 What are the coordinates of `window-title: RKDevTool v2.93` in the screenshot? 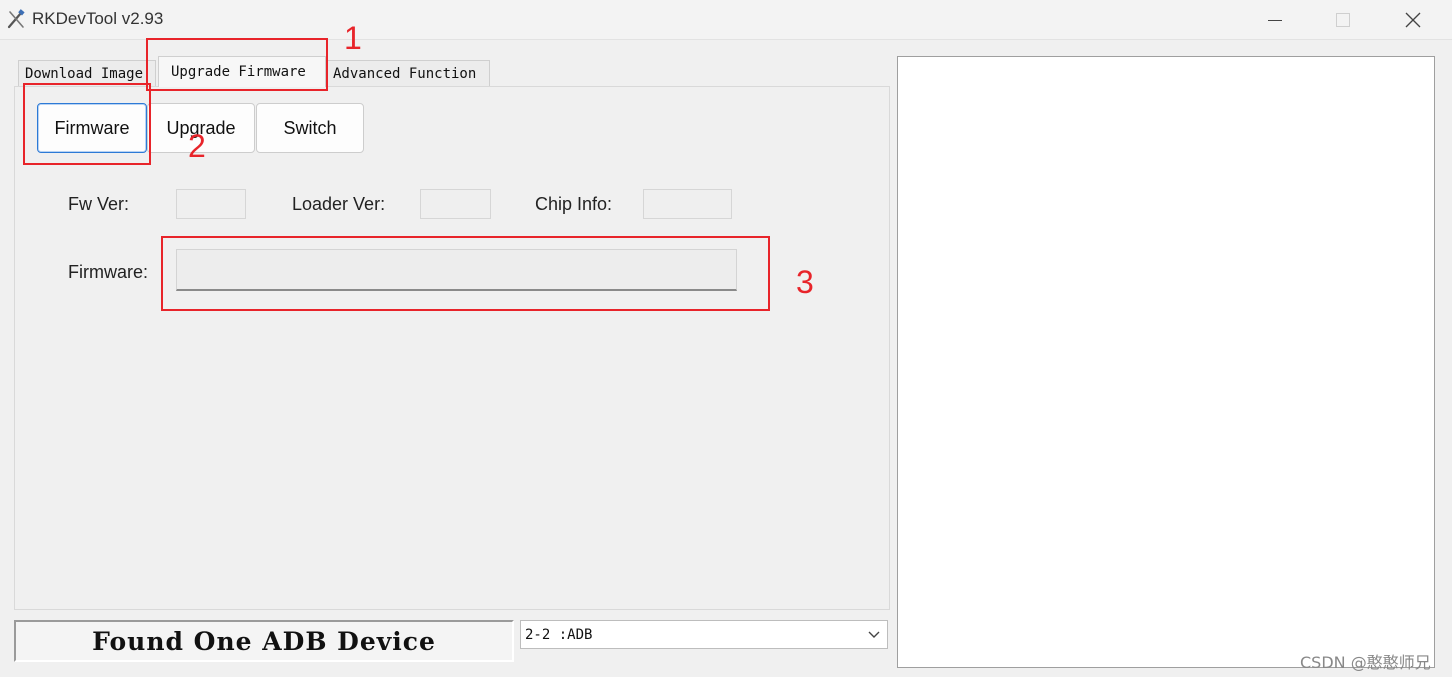 It's located at (98, 18).